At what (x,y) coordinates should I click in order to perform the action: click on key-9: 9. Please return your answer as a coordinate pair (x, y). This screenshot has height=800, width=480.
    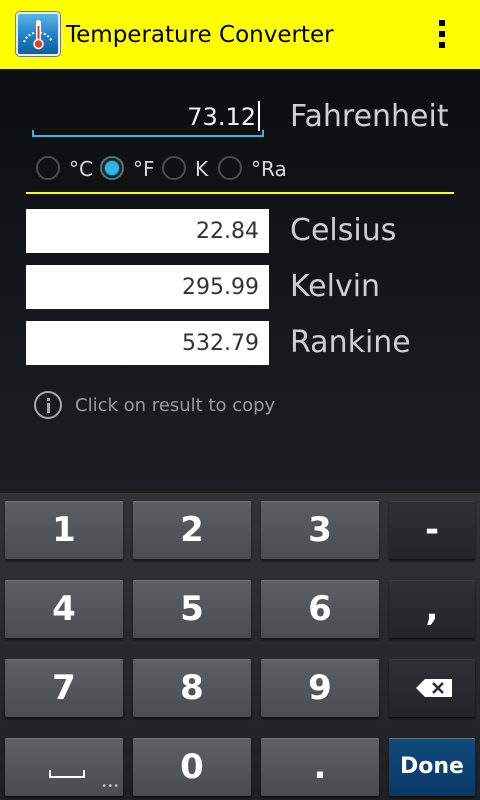
    Looking at the image, I should click on (320, 688).